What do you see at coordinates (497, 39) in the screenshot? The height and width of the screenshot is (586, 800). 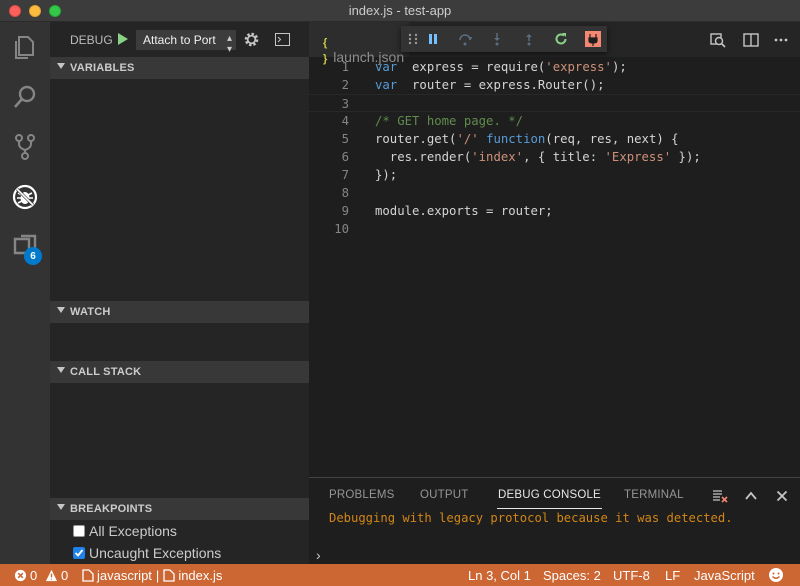 I see `step-into-icon` at bounding box center [497, 39].